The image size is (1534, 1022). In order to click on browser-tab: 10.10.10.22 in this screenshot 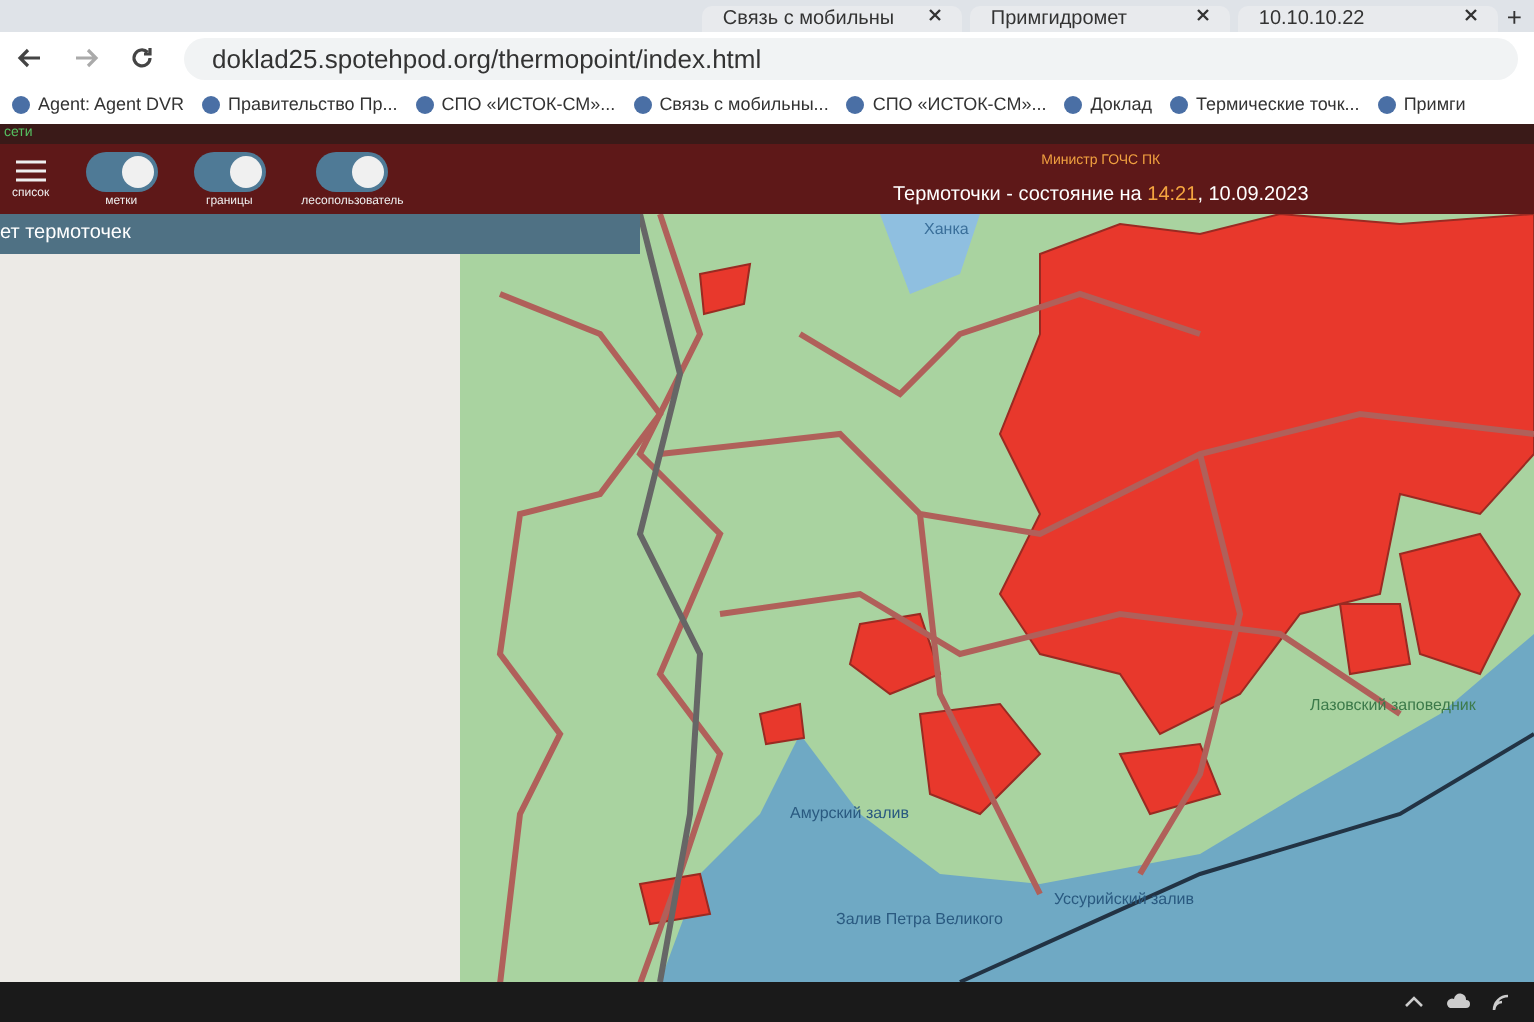, I will do `click(1368, 19)`.